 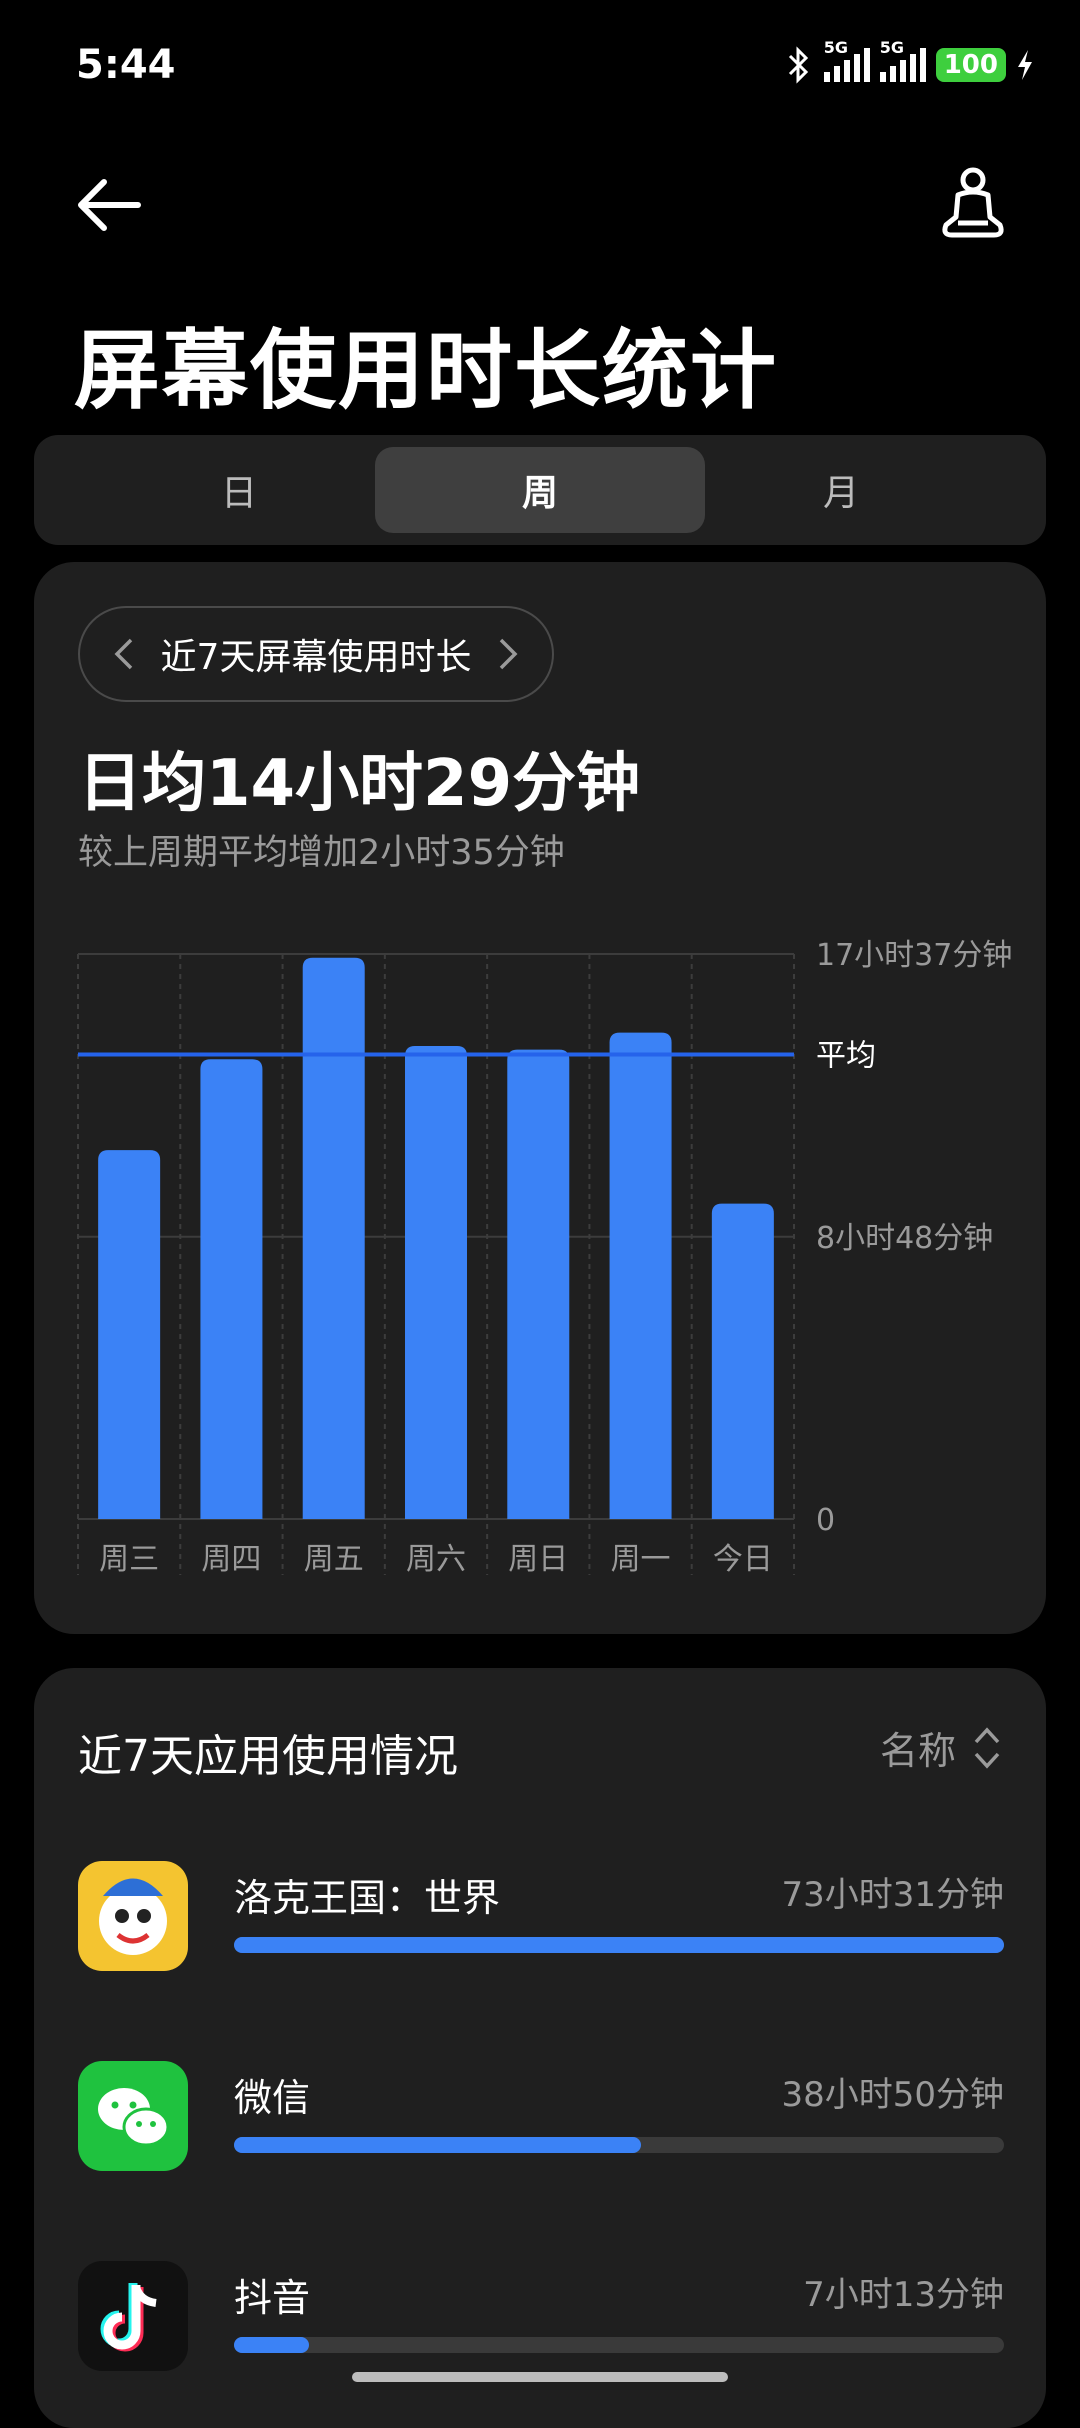 I want to click on sort-button: 名称, so click(x=941, y=1747).